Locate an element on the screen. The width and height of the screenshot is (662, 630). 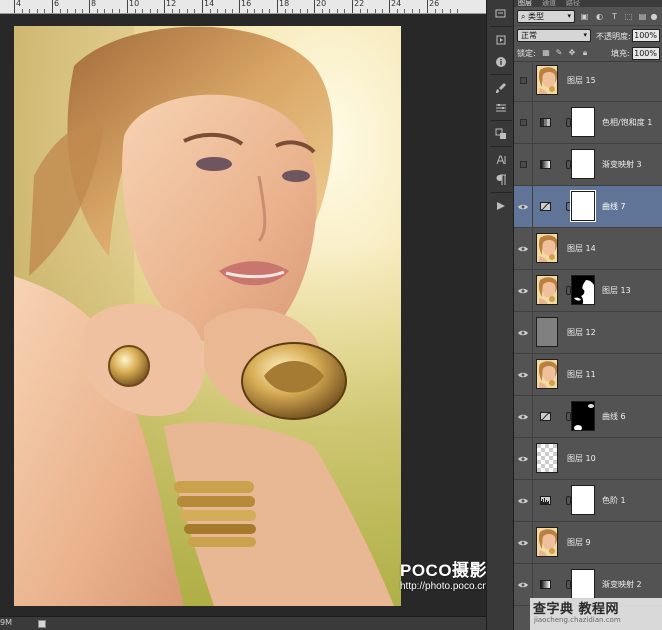
opacity-field: 100% is located at coordinates (646, 35).